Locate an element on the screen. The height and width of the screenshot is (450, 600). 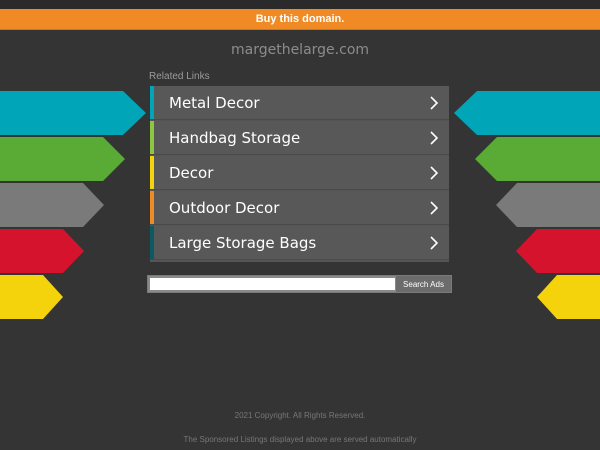
right-arrow-gray is located at coordinates (548, 205).